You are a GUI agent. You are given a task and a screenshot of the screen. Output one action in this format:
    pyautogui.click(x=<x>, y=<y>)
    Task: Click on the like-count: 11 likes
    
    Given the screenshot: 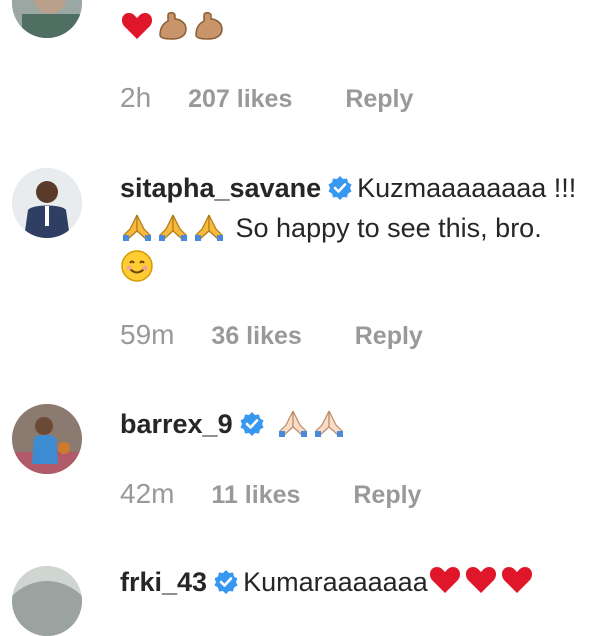 What is the action you would take?
    pyautogui.click(x=255, y=495)
    